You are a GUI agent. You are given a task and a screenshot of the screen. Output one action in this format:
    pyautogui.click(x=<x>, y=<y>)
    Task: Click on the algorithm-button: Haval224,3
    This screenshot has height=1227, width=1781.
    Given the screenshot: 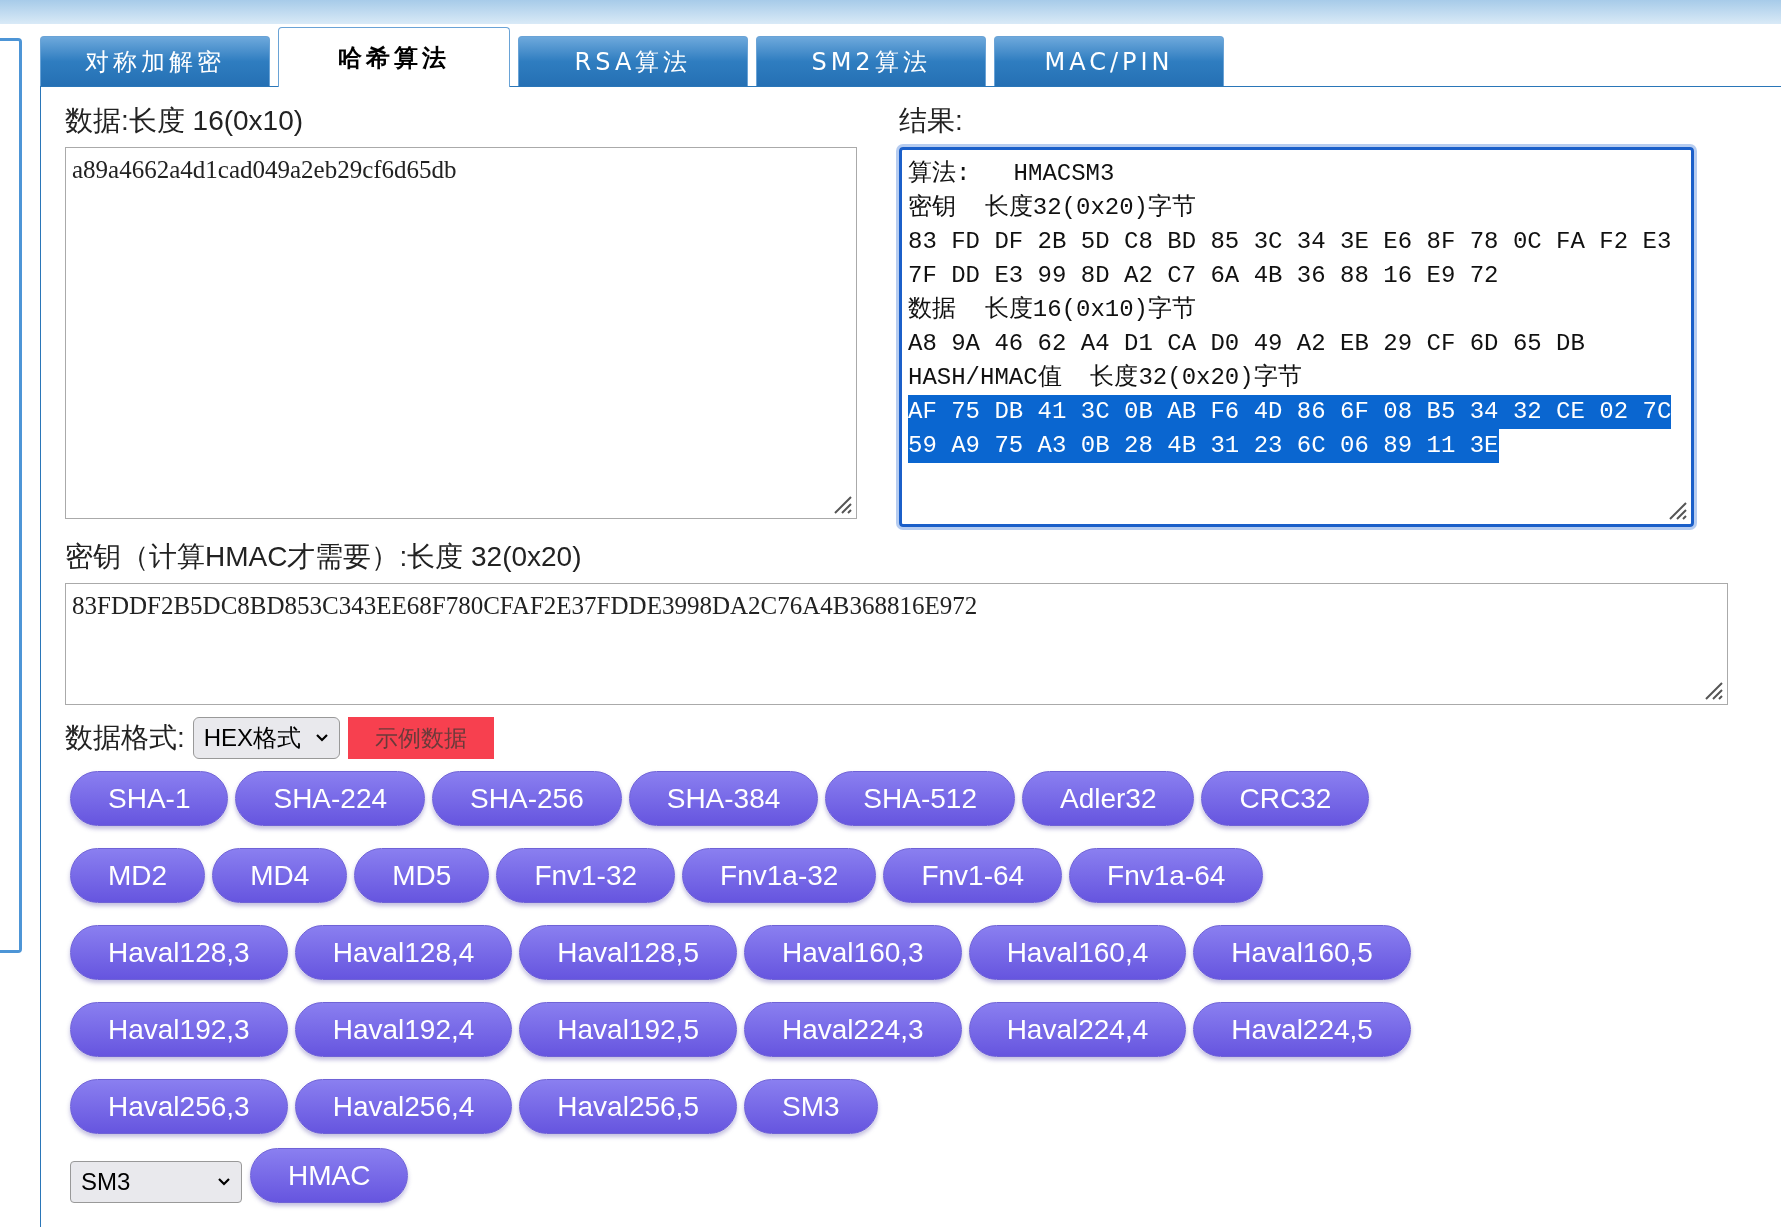 What is the action you would take?
    pyautogui.click(x=852, y=1029)
    